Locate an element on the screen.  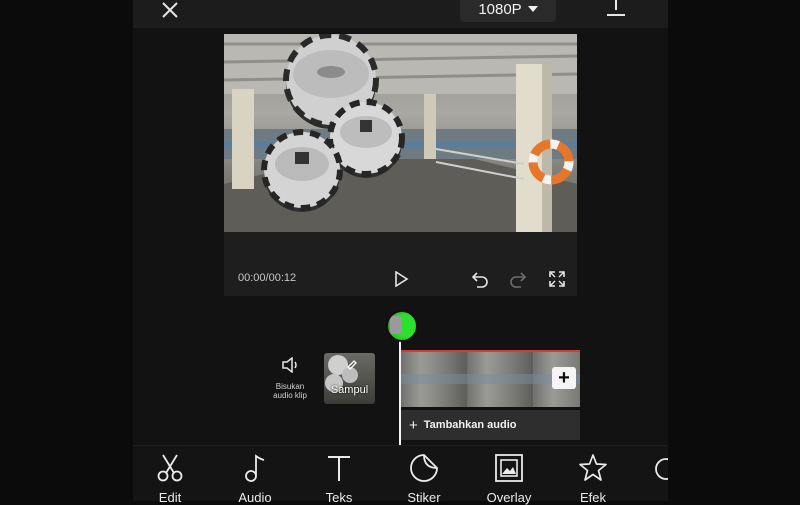
star-icon is located at coordinates (593, 467).